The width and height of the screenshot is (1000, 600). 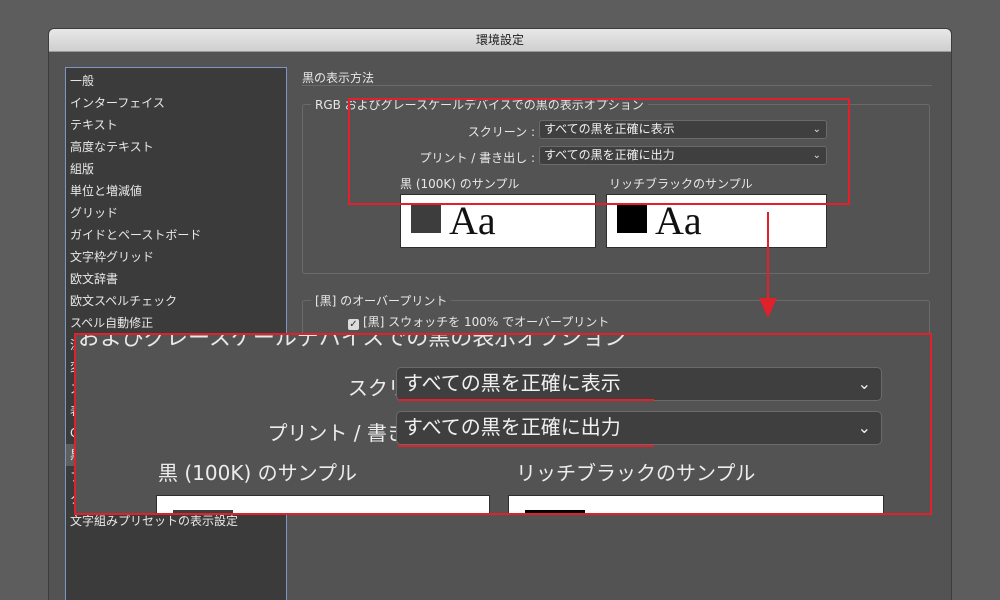 What do you see at coordinates (176, 235) in the screenshot?
I see `sidebar-item: ガイドとペーストボード` at bounding box center [176, 235].